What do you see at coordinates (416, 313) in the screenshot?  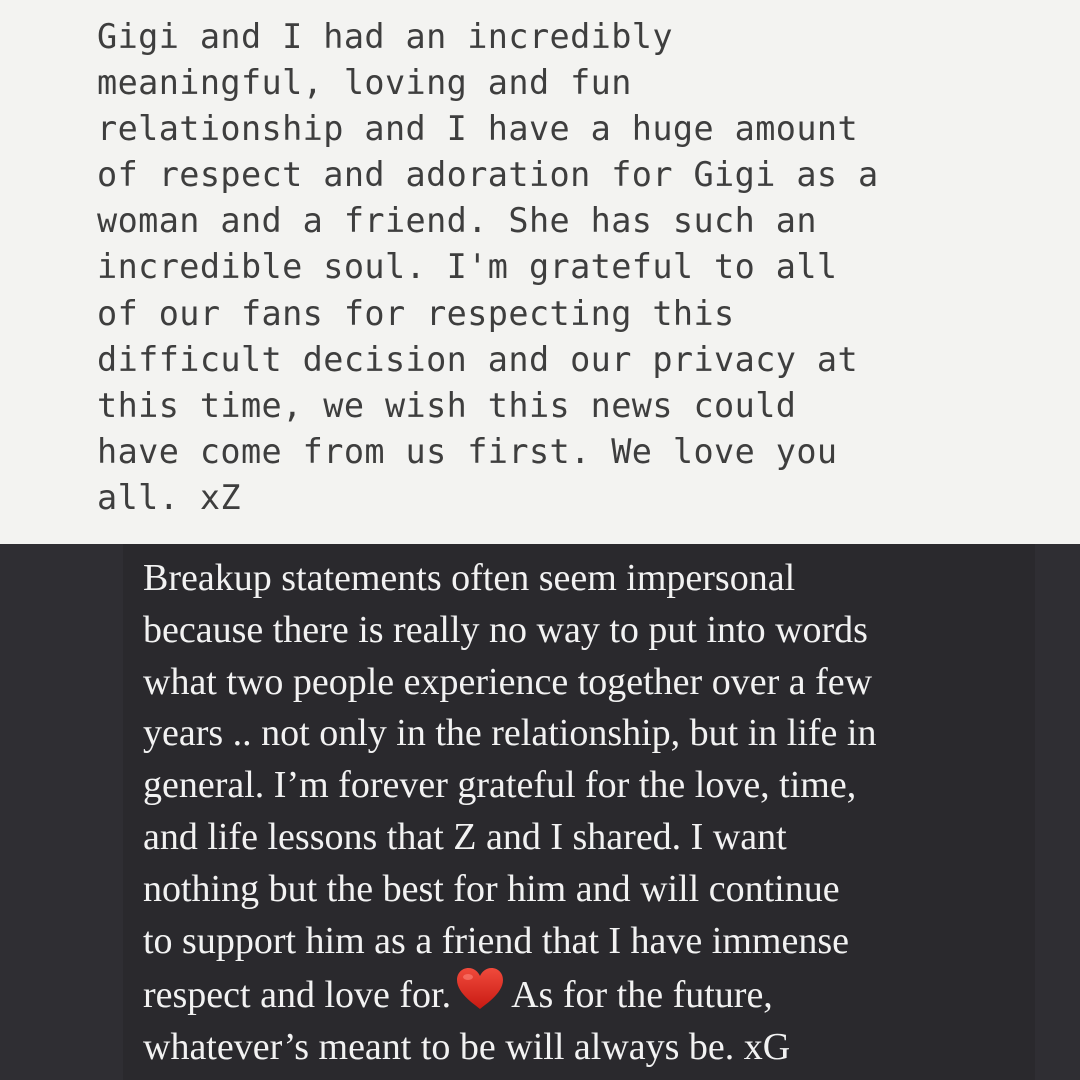 I see `statement-line: of our fans for respecting this` at bounding box center [416, 313].